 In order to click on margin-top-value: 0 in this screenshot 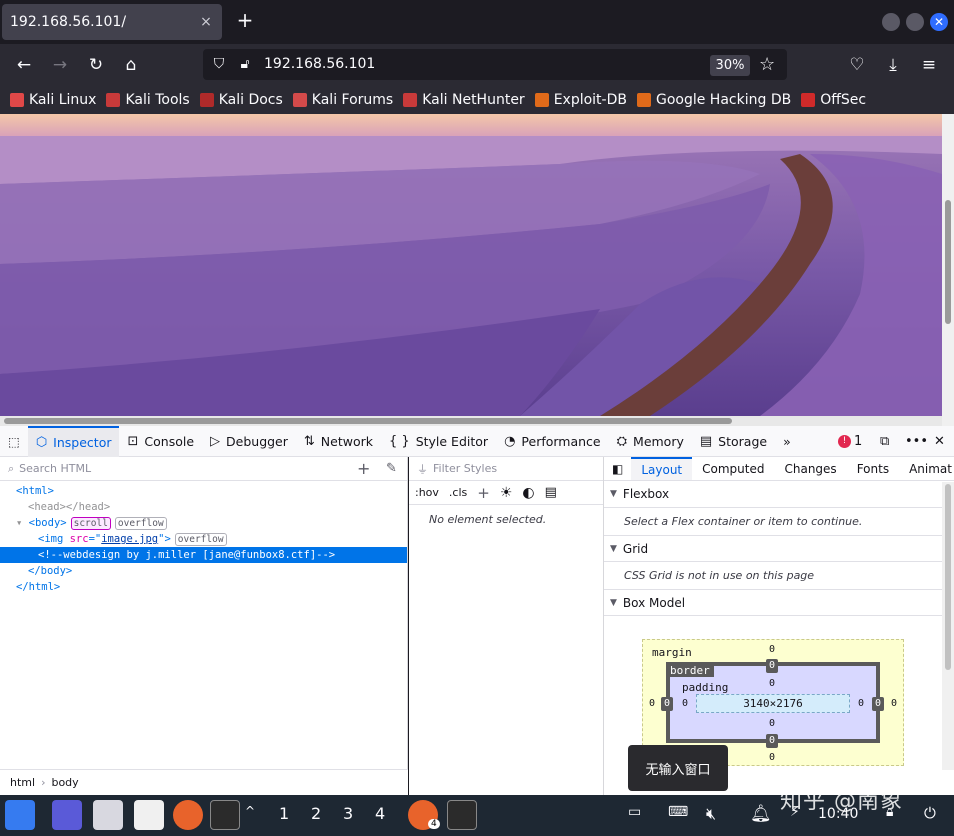, I will do `click(772, 649)`.